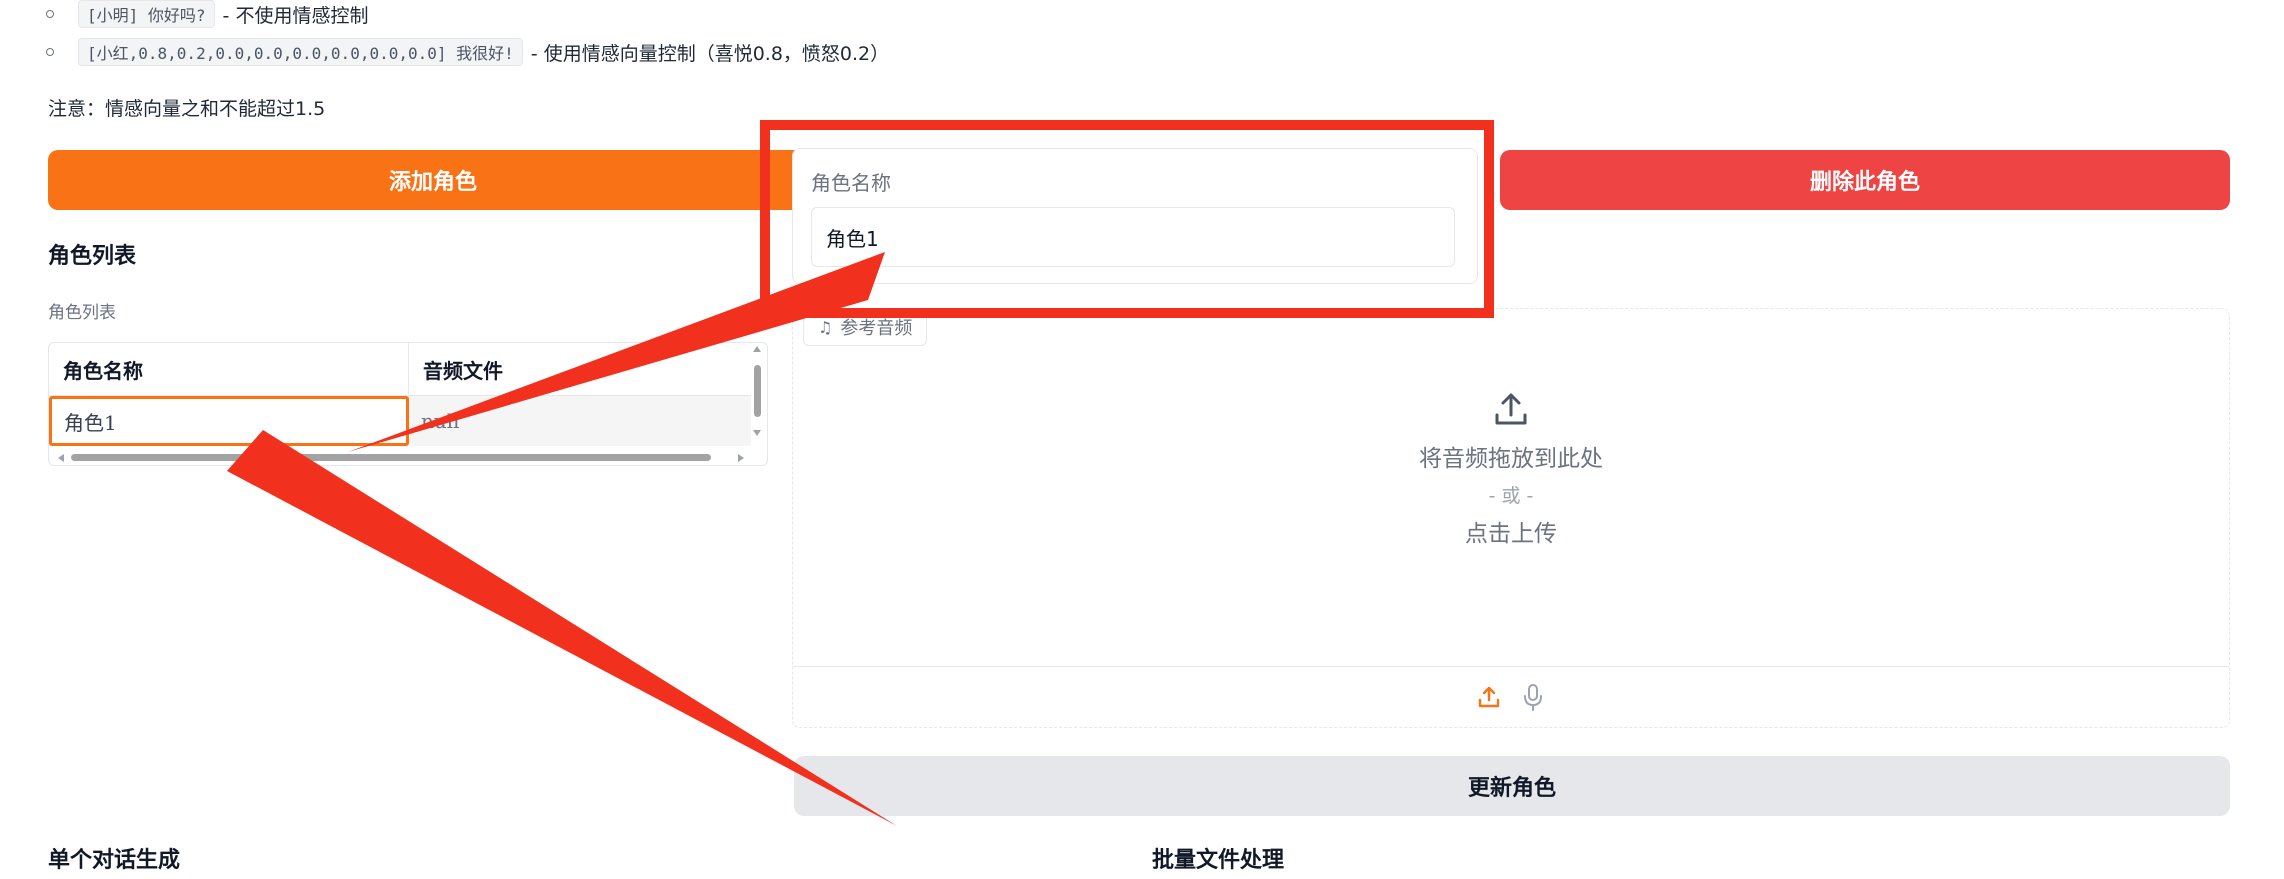  I want to click on update-role-button: 更新角色, so click(1512, 786).